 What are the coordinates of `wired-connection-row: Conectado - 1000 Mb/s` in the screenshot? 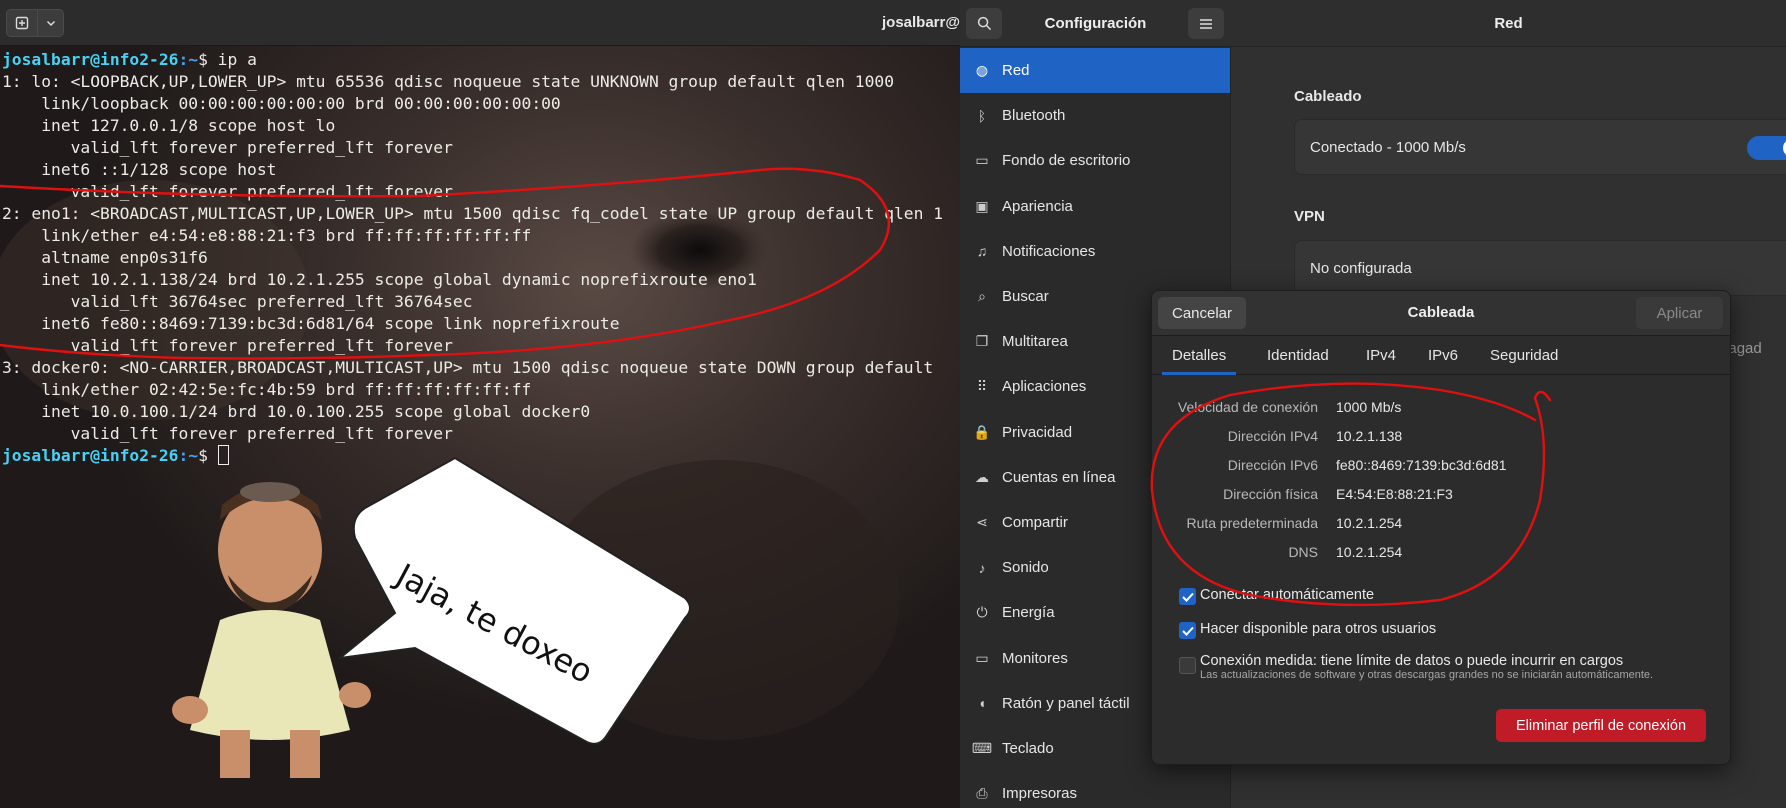 It's located at (1540, 147).